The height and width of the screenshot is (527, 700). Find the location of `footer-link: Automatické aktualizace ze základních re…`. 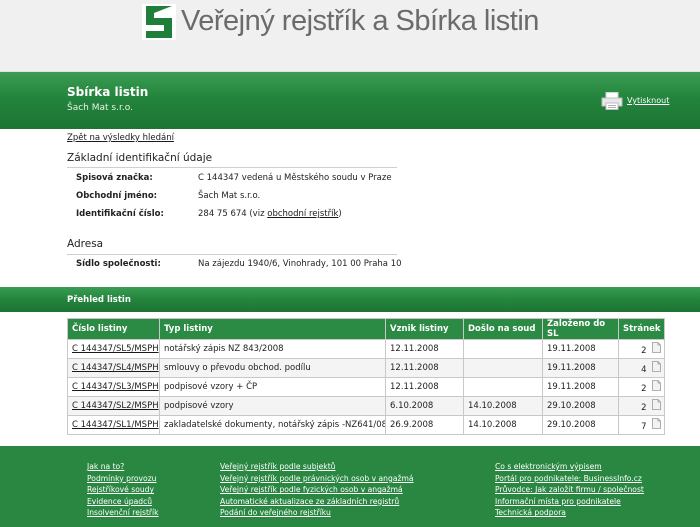

footer-link: Automatické aktualizace ze základních re… is located at coordinates (317, 502).